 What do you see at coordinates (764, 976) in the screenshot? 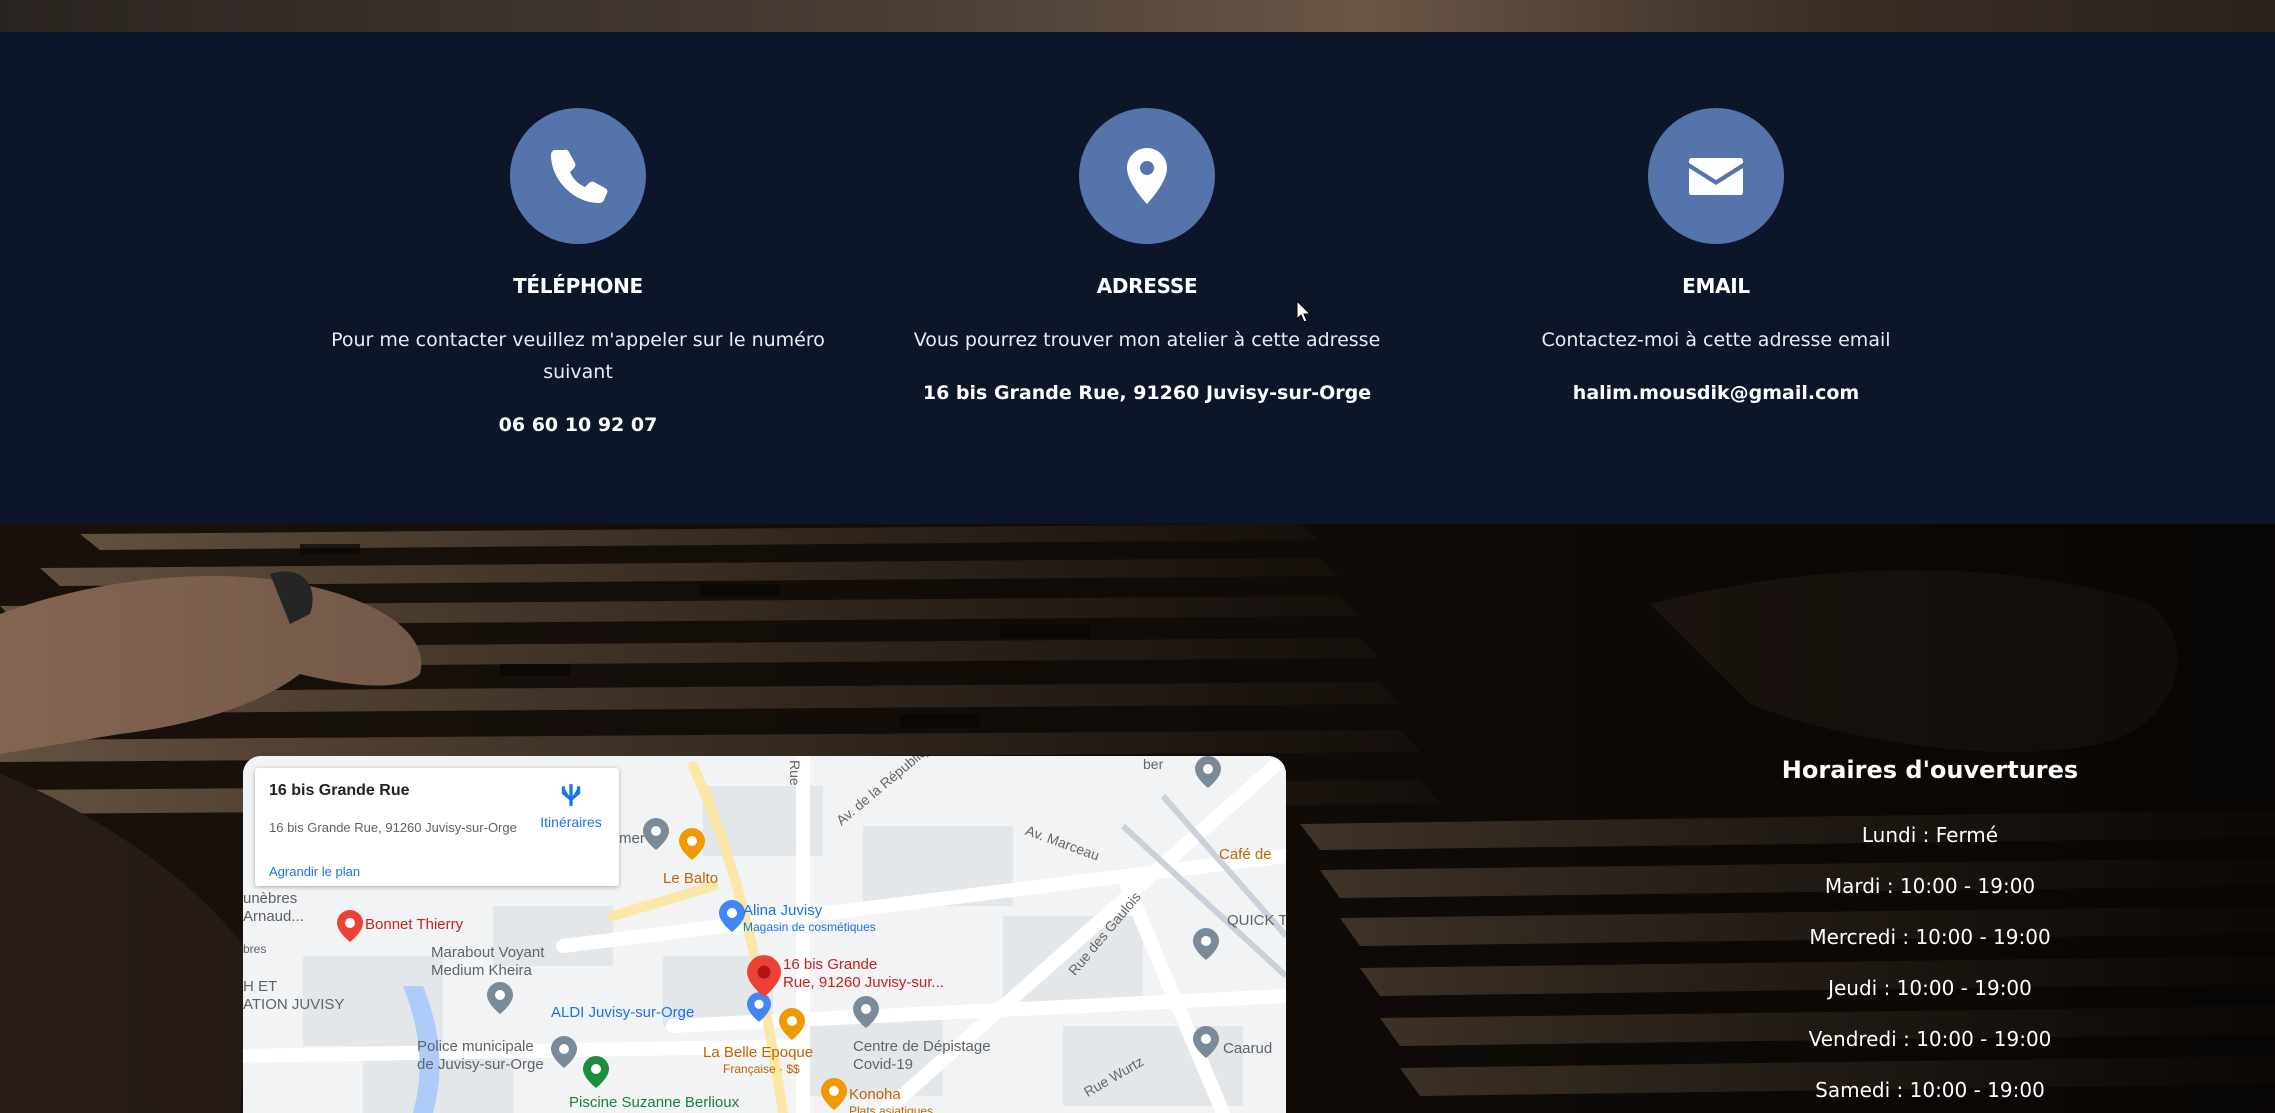
I see `location-pin-icon` at bounding box center [764, 976].